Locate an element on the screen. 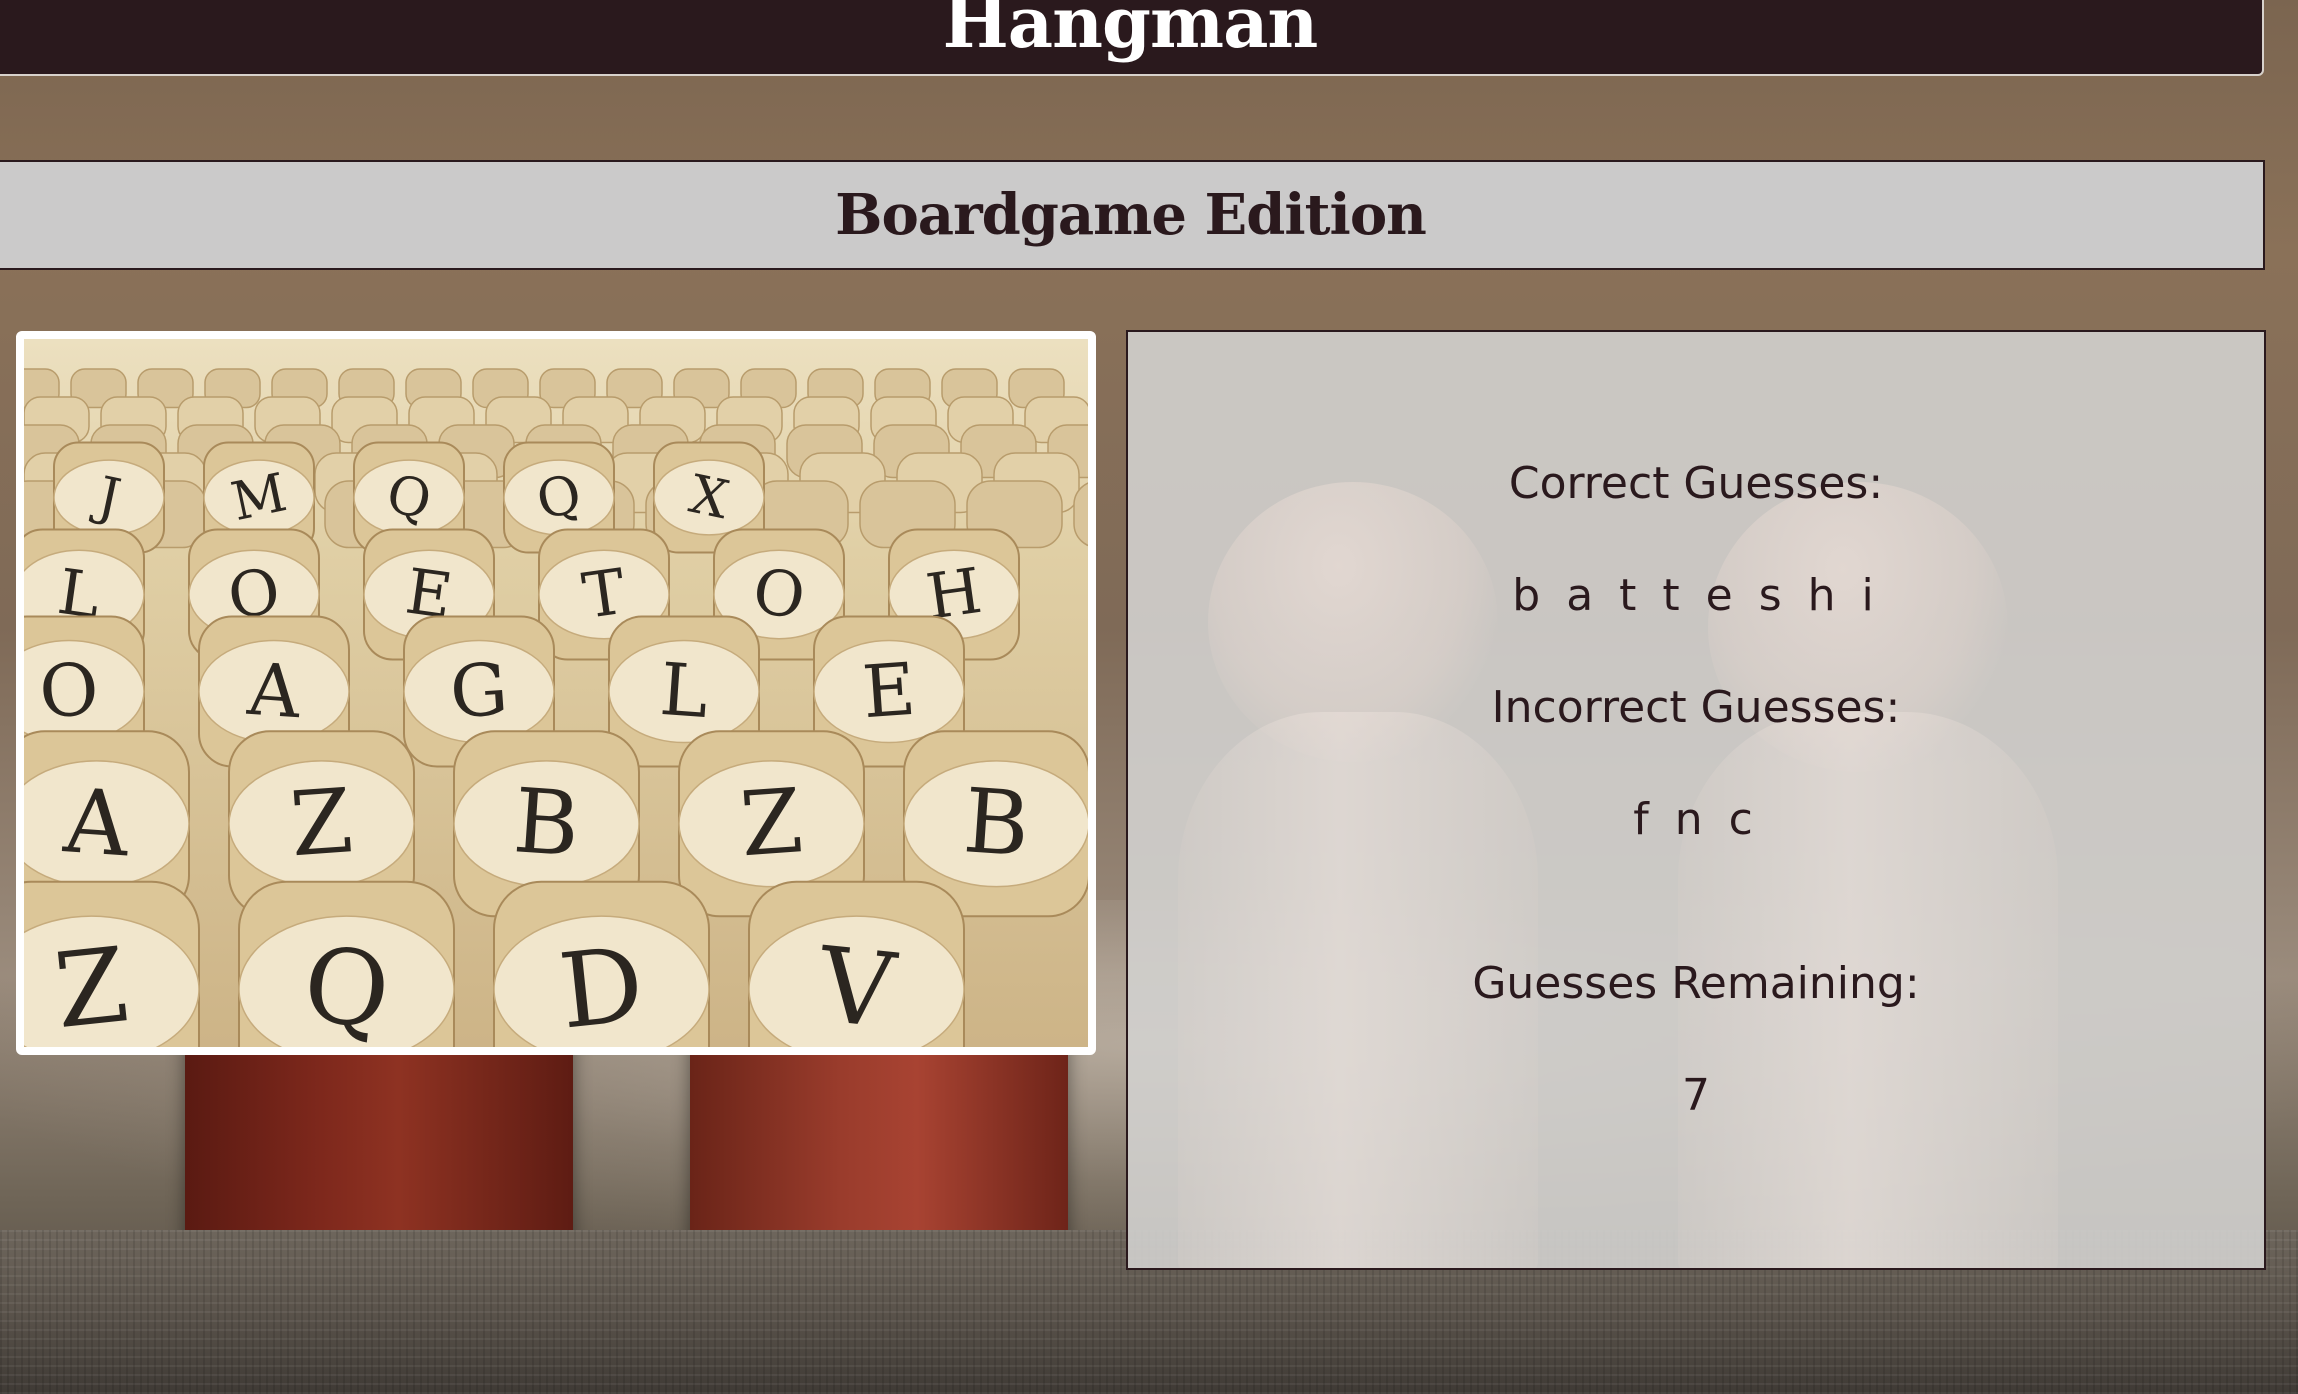  die-letter: E is located at coordinates (889, 690).